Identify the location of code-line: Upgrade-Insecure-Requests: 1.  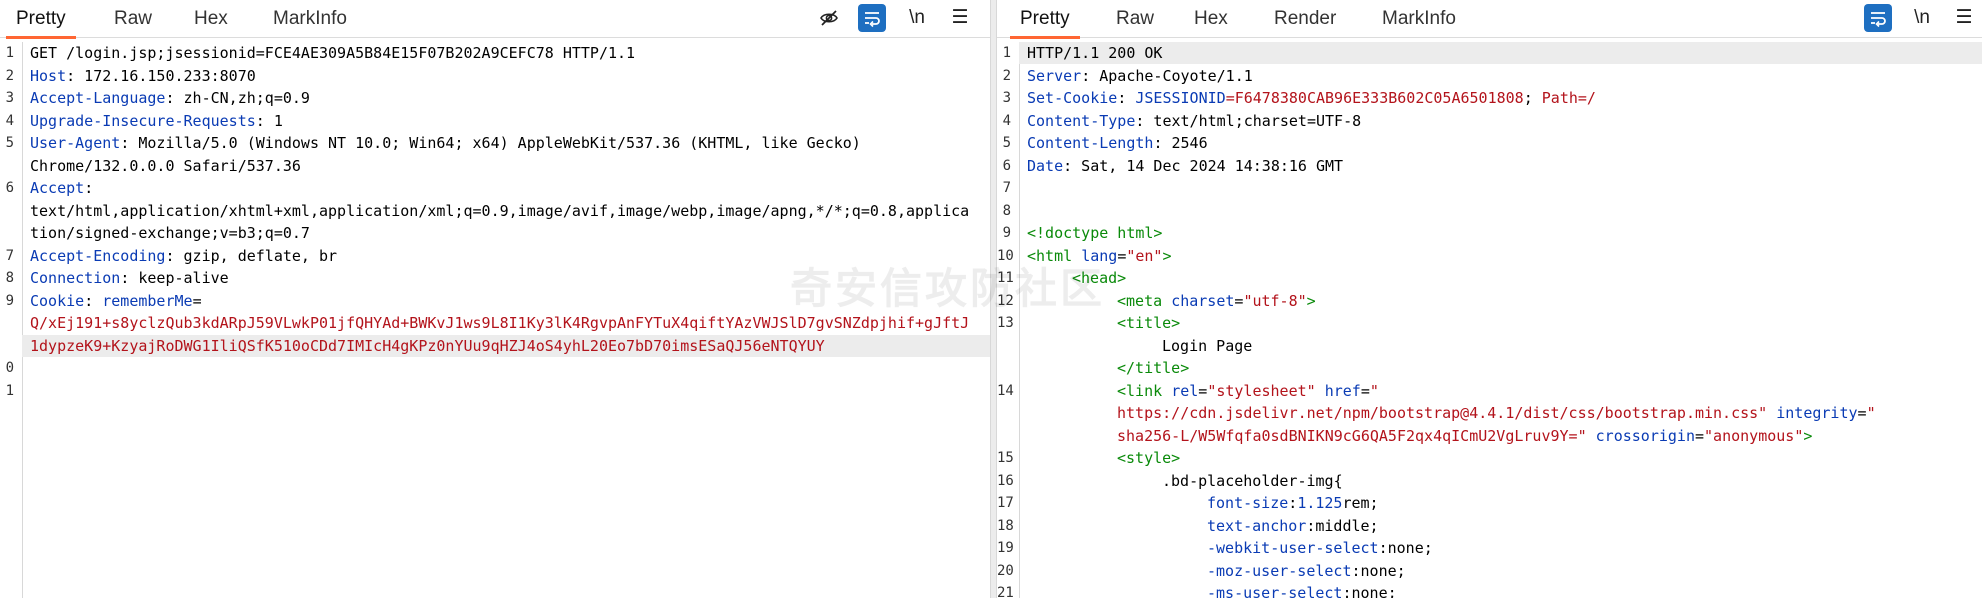
(156, 120).